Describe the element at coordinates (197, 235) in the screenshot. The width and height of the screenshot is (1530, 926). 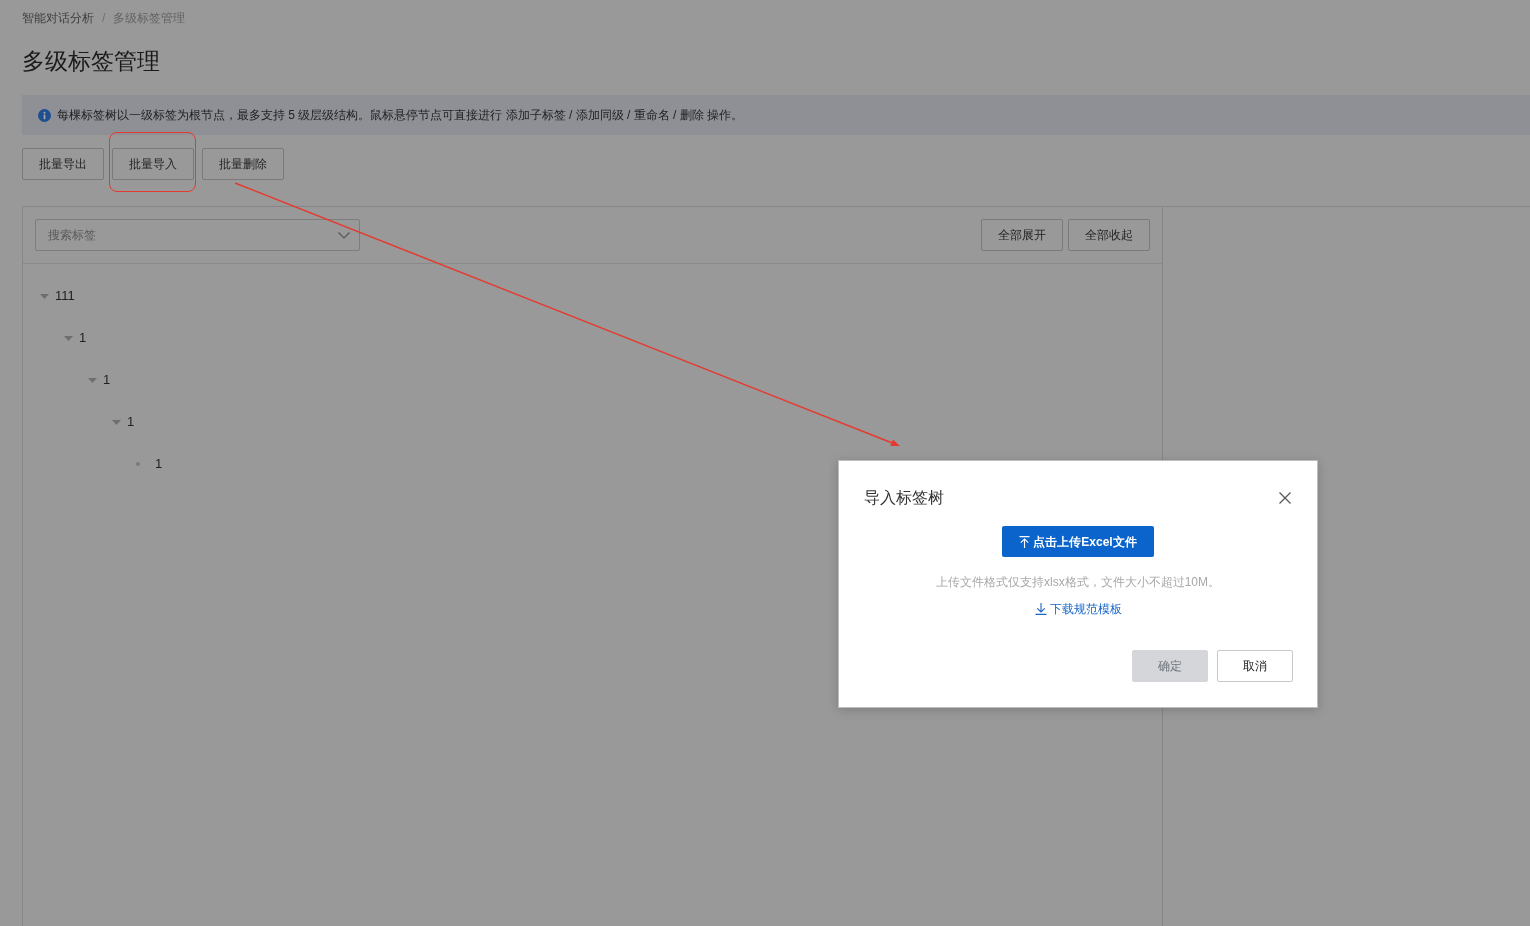
I see `search-select: 搜索标签` at that location.